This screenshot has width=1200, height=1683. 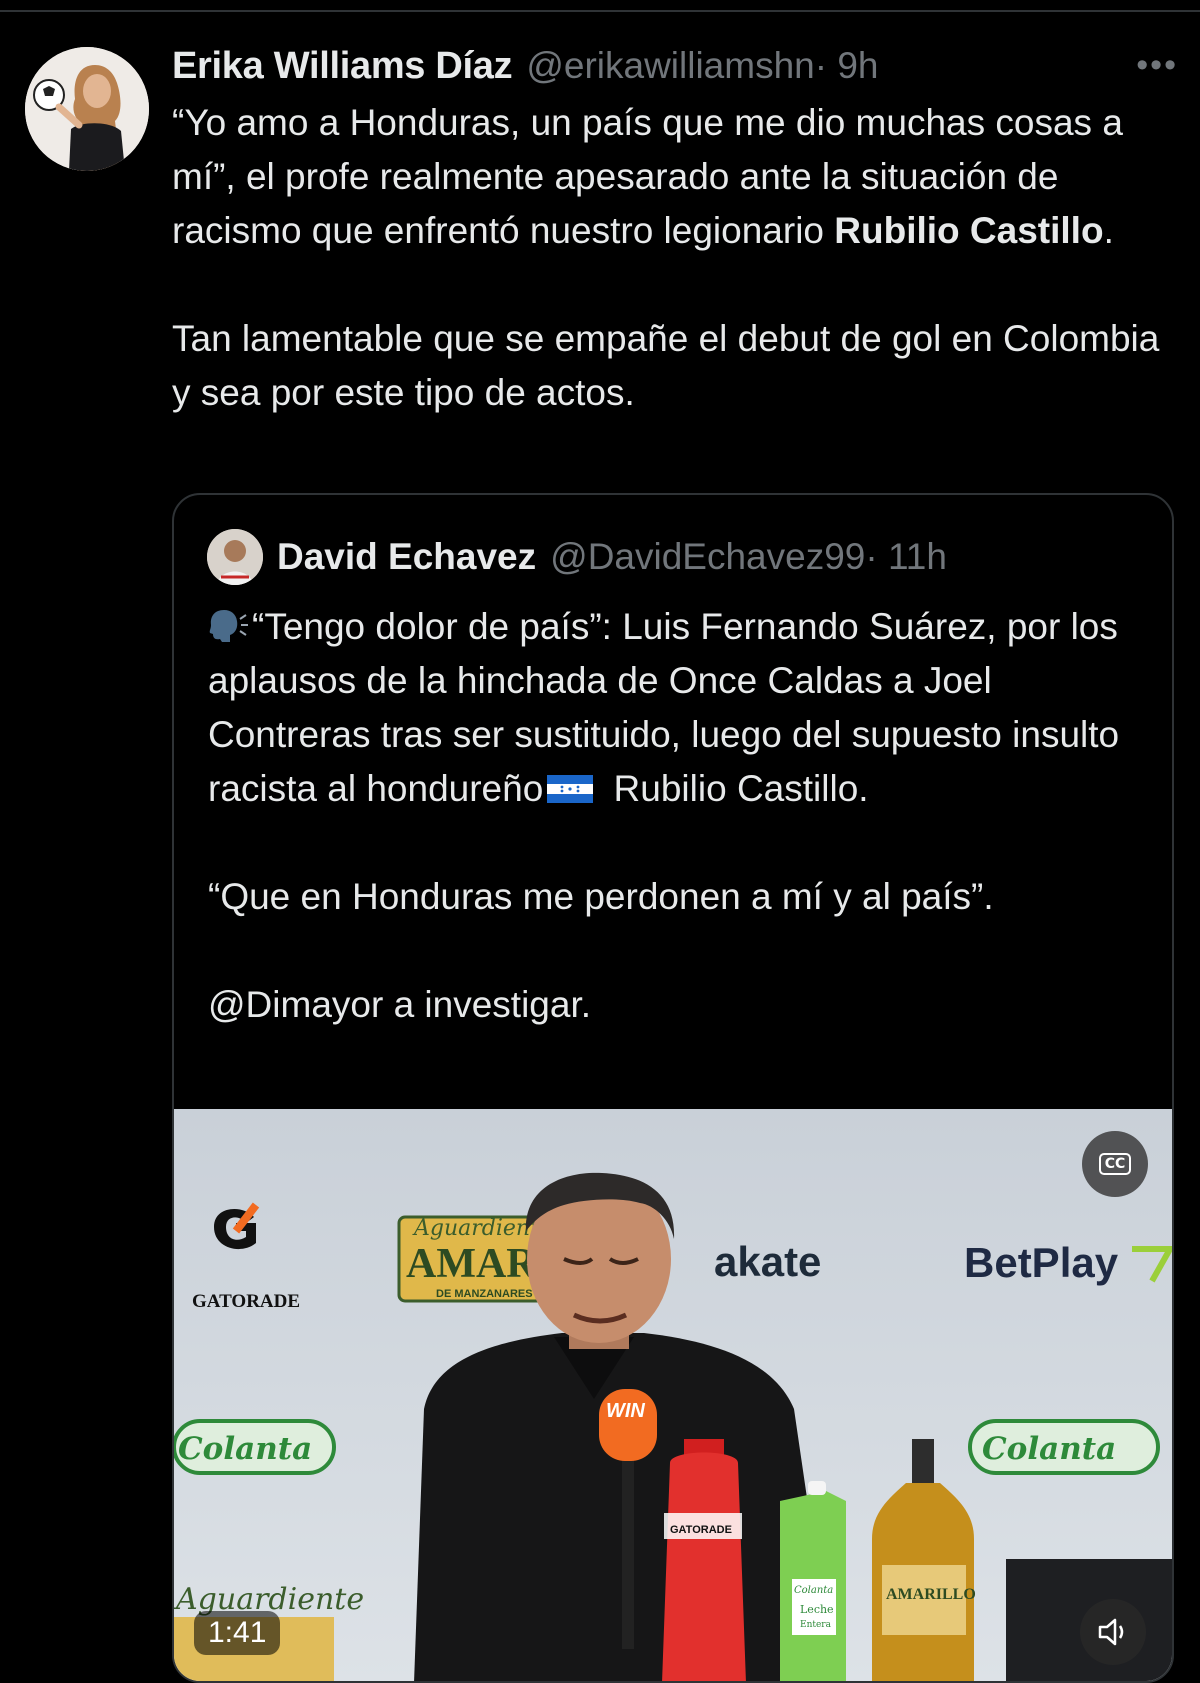 What do you see at coordinates (704, 1560) in the screenshot?
I see `gatorade-bottle: GATORADE` at bounding box center [704, 1560].